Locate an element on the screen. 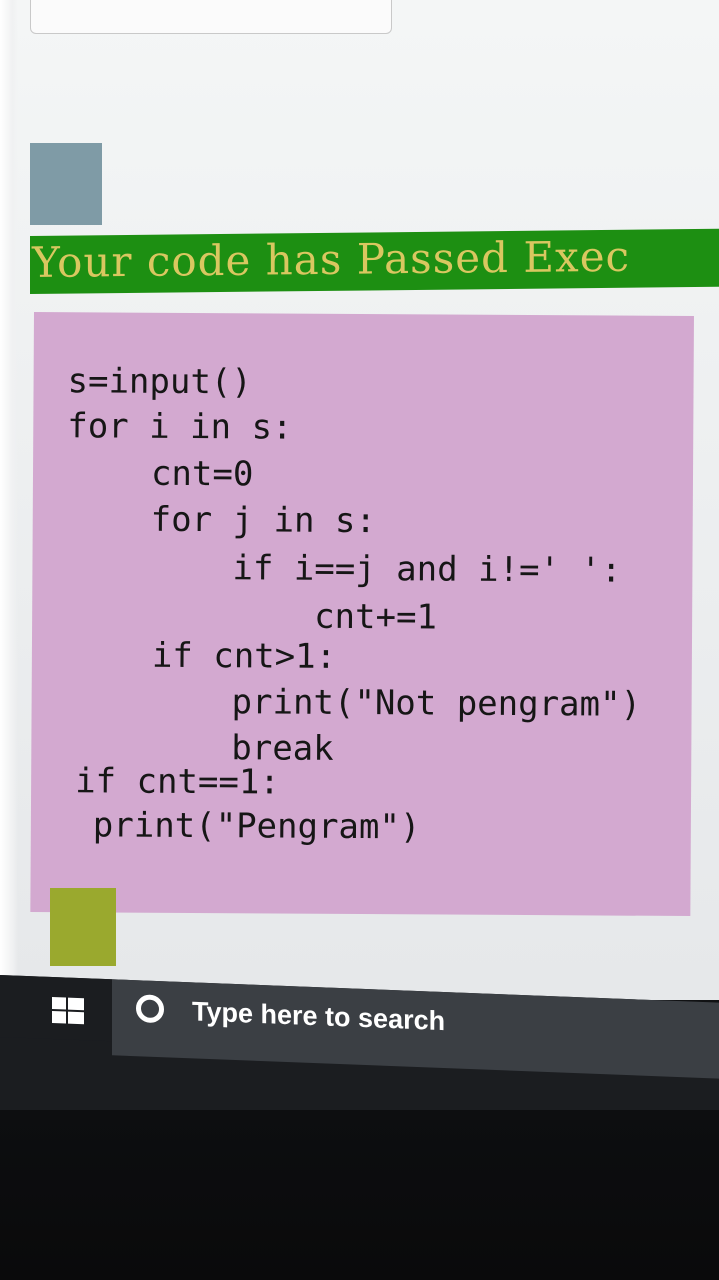  code-line: if i==j and i!=' ': is located at coordinates (427, 569).